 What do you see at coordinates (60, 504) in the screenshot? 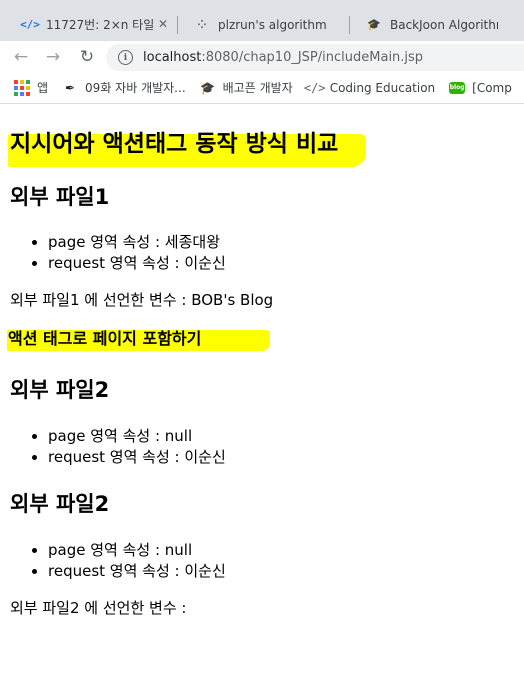
I see `section3-heading: 외부 파일2` at bounding box center [60, 504].